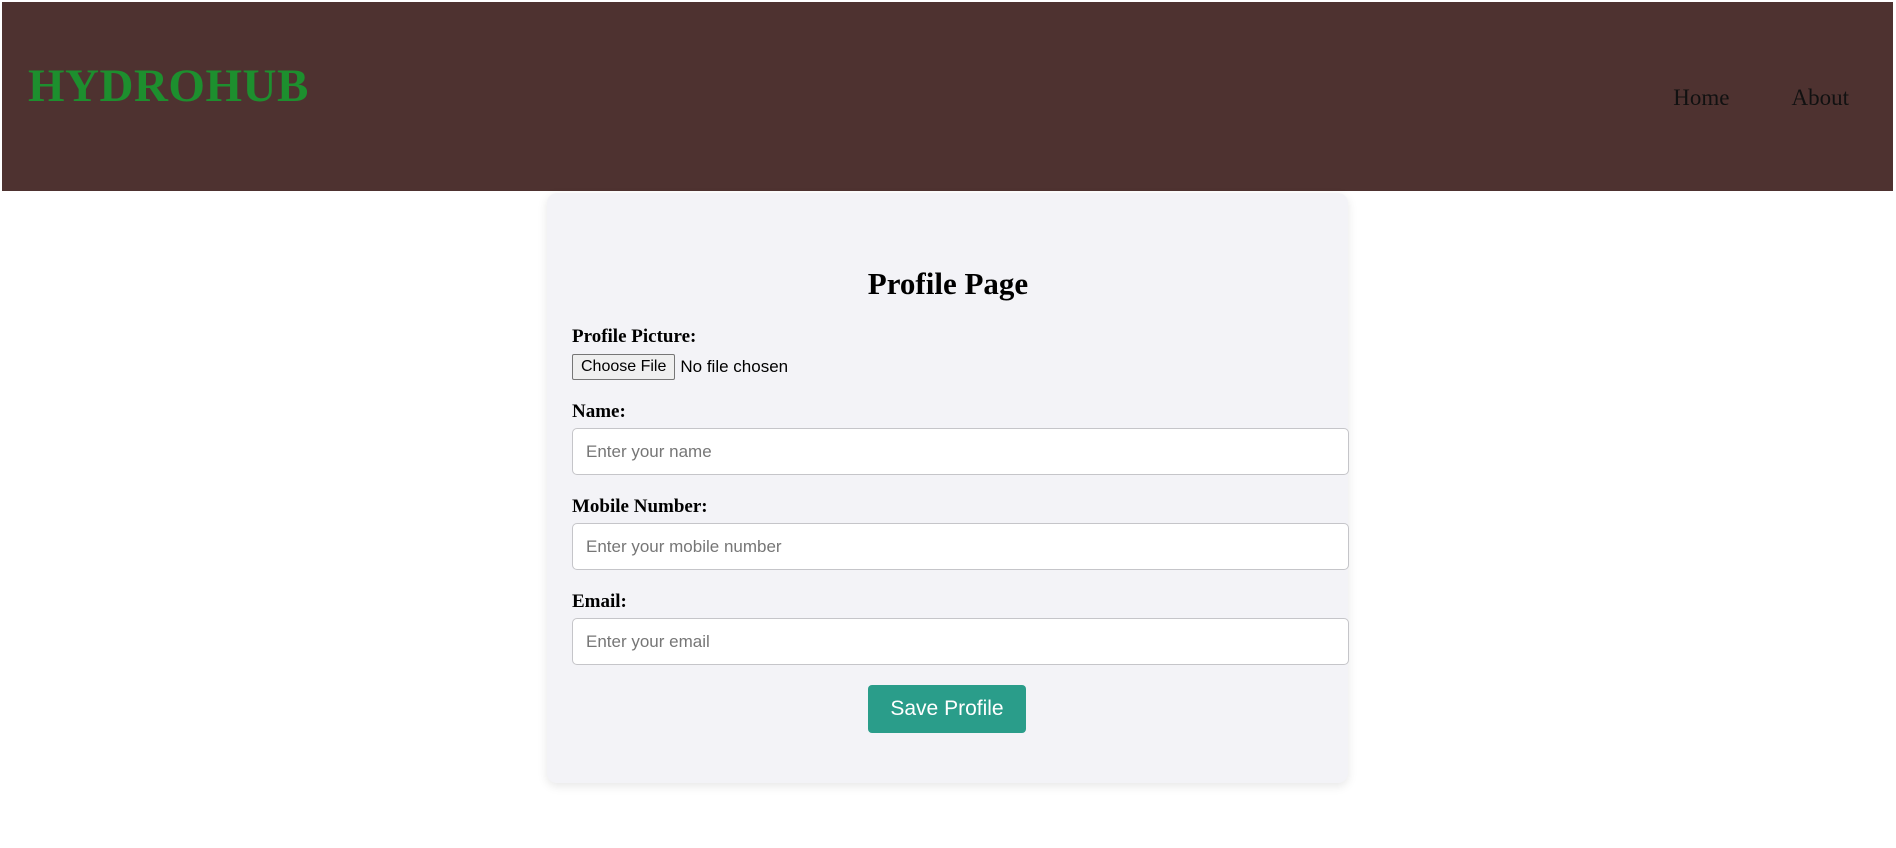 Image resolution: width=1896 pixels, height=848 pixels. What do you see at coordinates (1761, 98) in the screenshot?
I see `main-nav: Home About` at bounding box center [1761, 98].